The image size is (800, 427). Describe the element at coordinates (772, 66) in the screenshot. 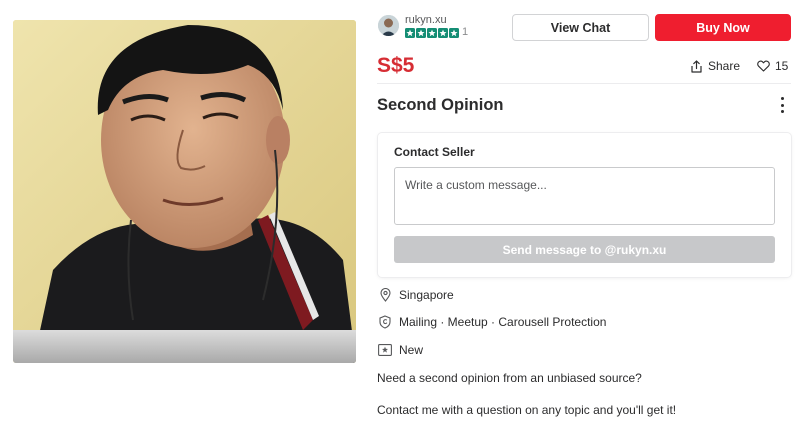

I see `like-button: 15` at that location.